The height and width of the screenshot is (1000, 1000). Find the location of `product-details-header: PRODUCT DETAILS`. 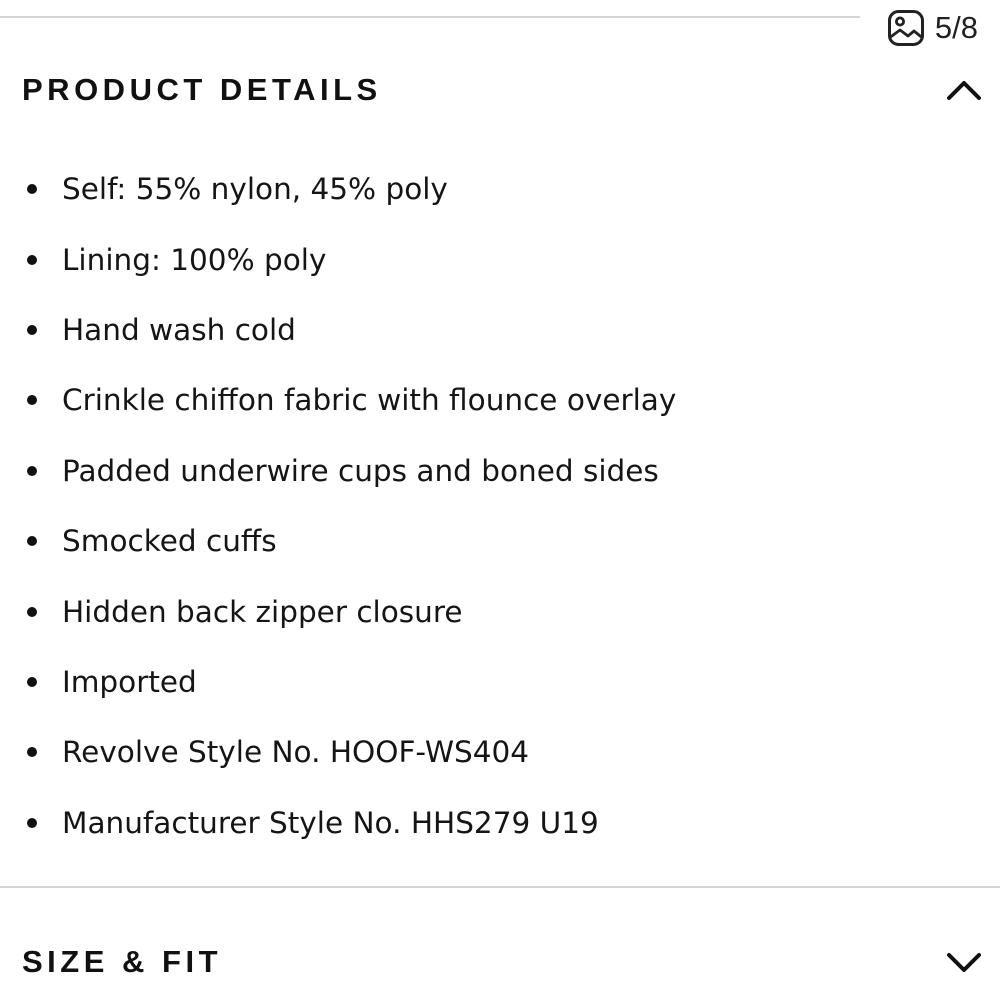

product-details-header: PRODUCT DETAILS is located at coordinates (502, 90).